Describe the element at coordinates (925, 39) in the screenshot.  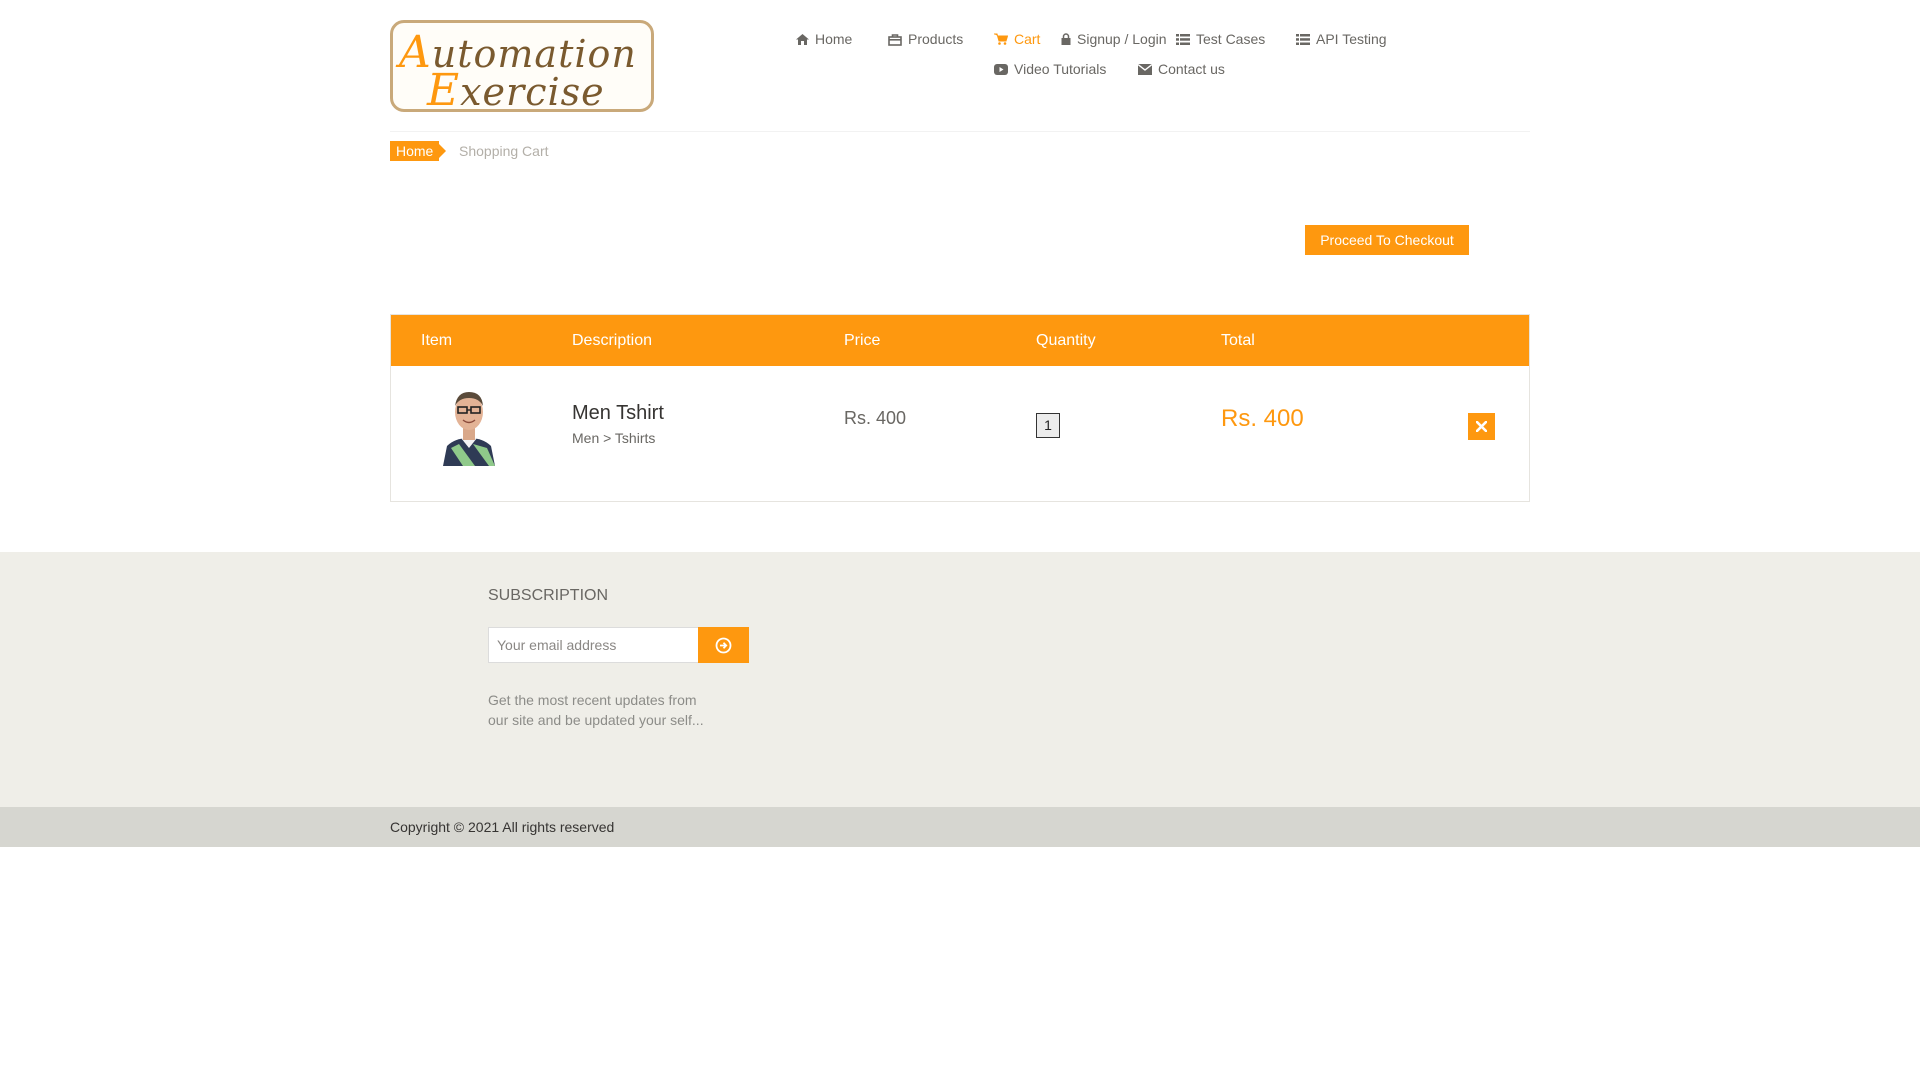
I see `nav-products: Products` at that location.